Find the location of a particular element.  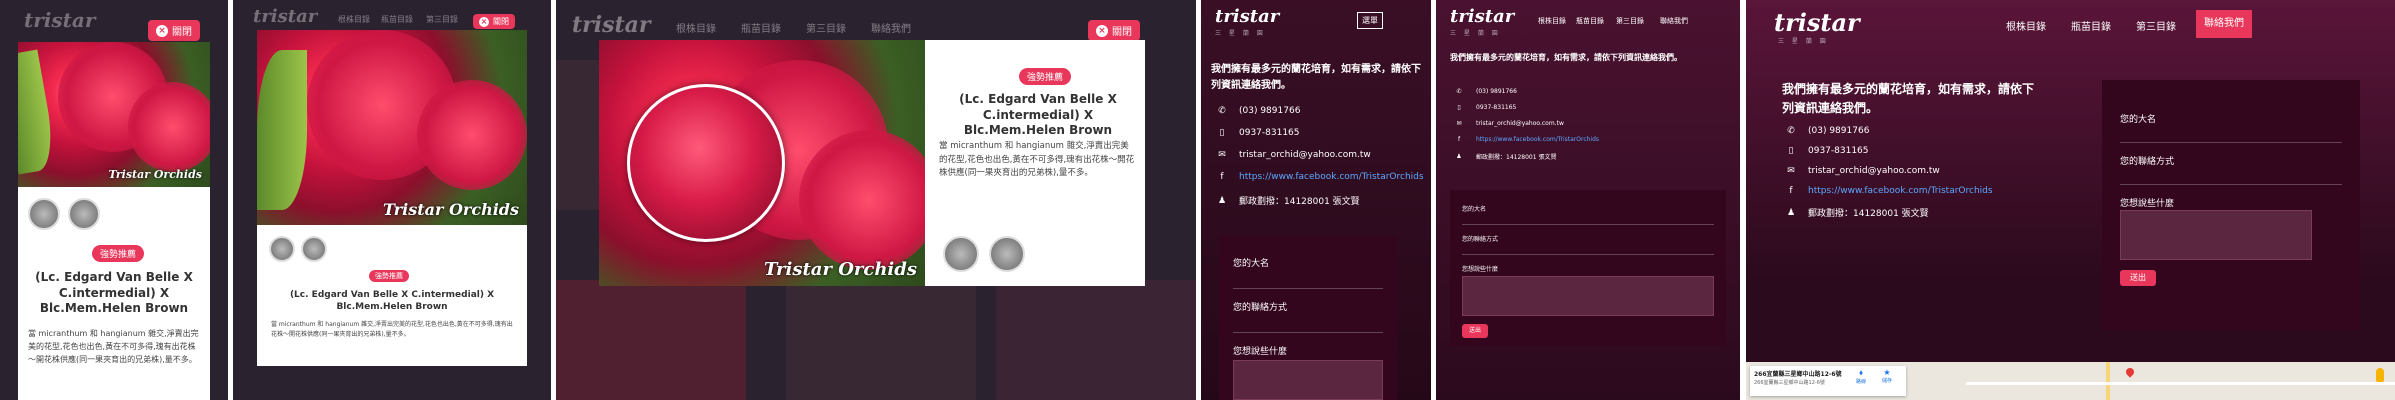

brand-subtitle: 三 星 蘭 園 is located at coordinates (1240, 33).